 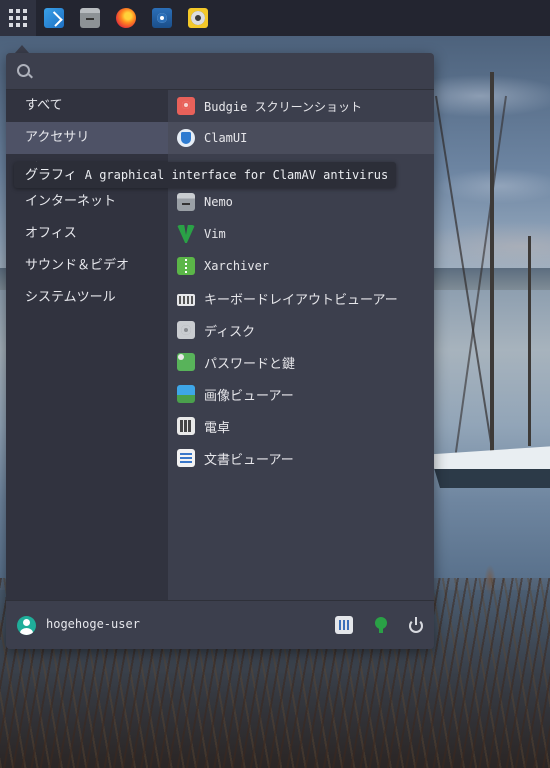 I want to click on taskbar-nemo, so click(x=90, y=18).